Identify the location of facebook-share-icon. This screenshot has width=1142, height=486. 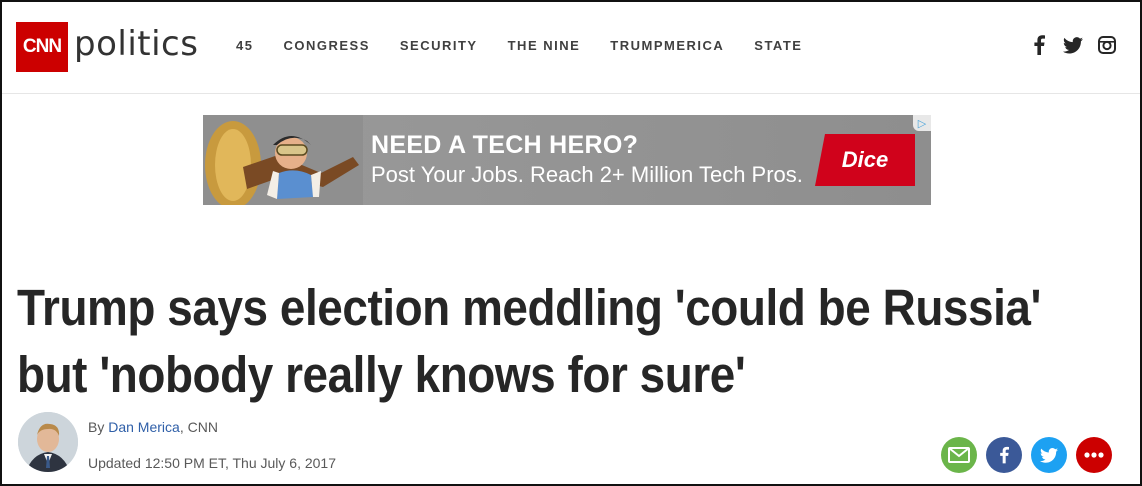
(1004, 455).